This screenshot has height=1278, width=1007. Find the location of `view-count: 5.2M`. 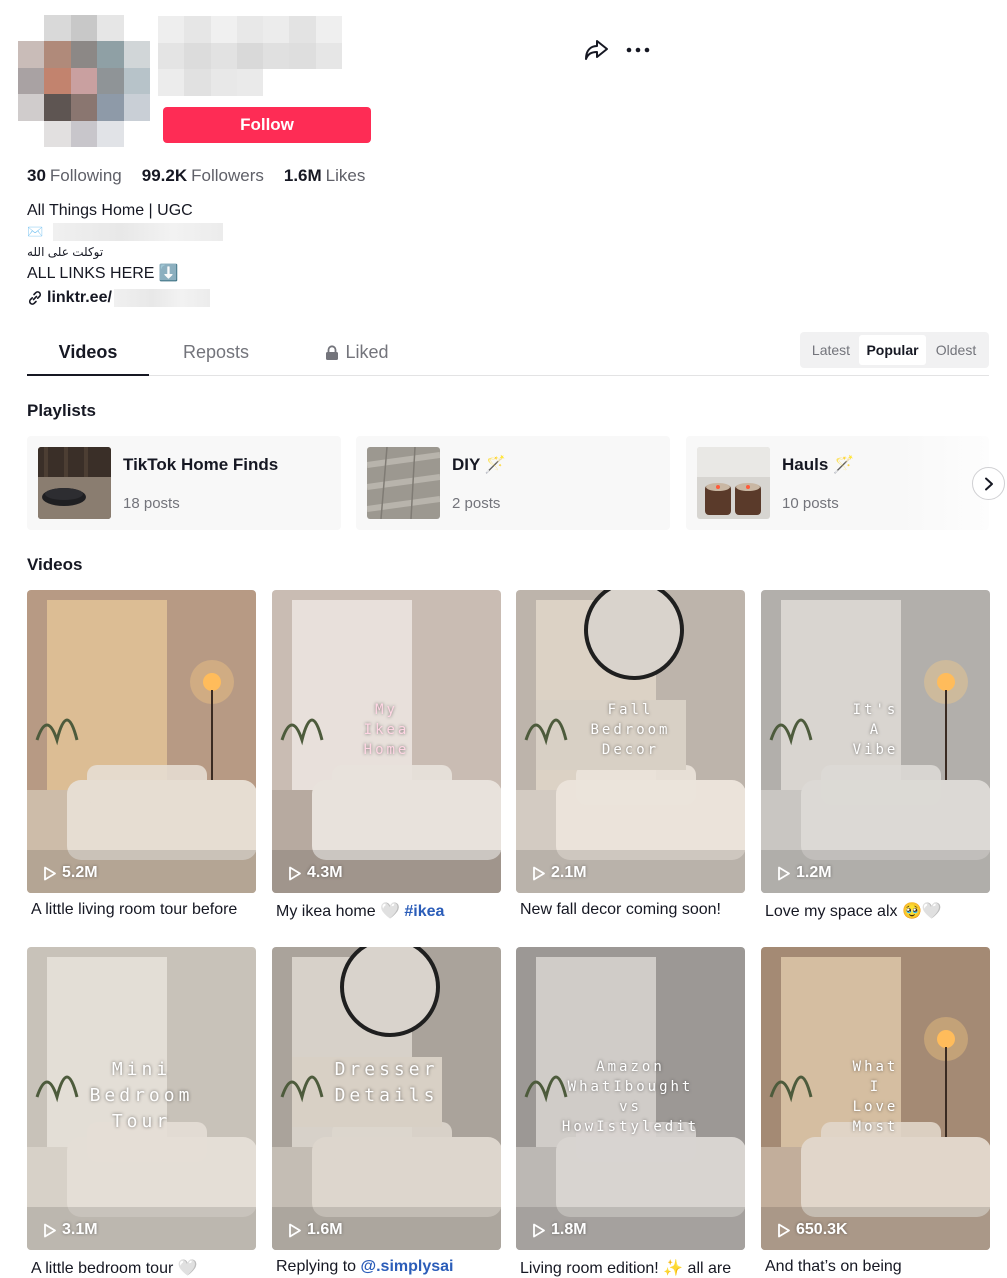

view-count: 5.2M is located at coordinates (70, 873).